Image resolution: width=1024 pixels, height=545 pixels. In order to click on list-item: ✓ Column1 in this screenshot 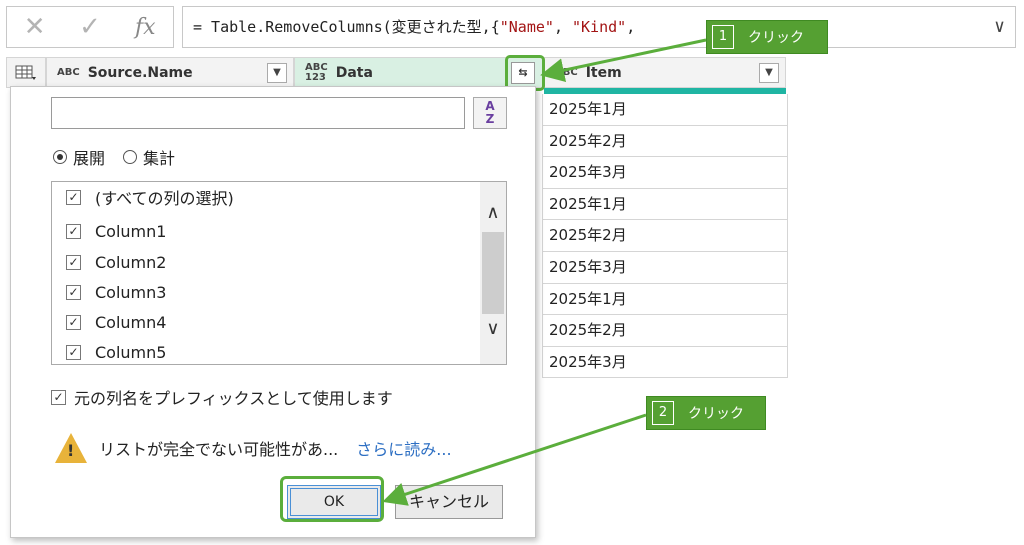, I will do `click(116, 231)`.